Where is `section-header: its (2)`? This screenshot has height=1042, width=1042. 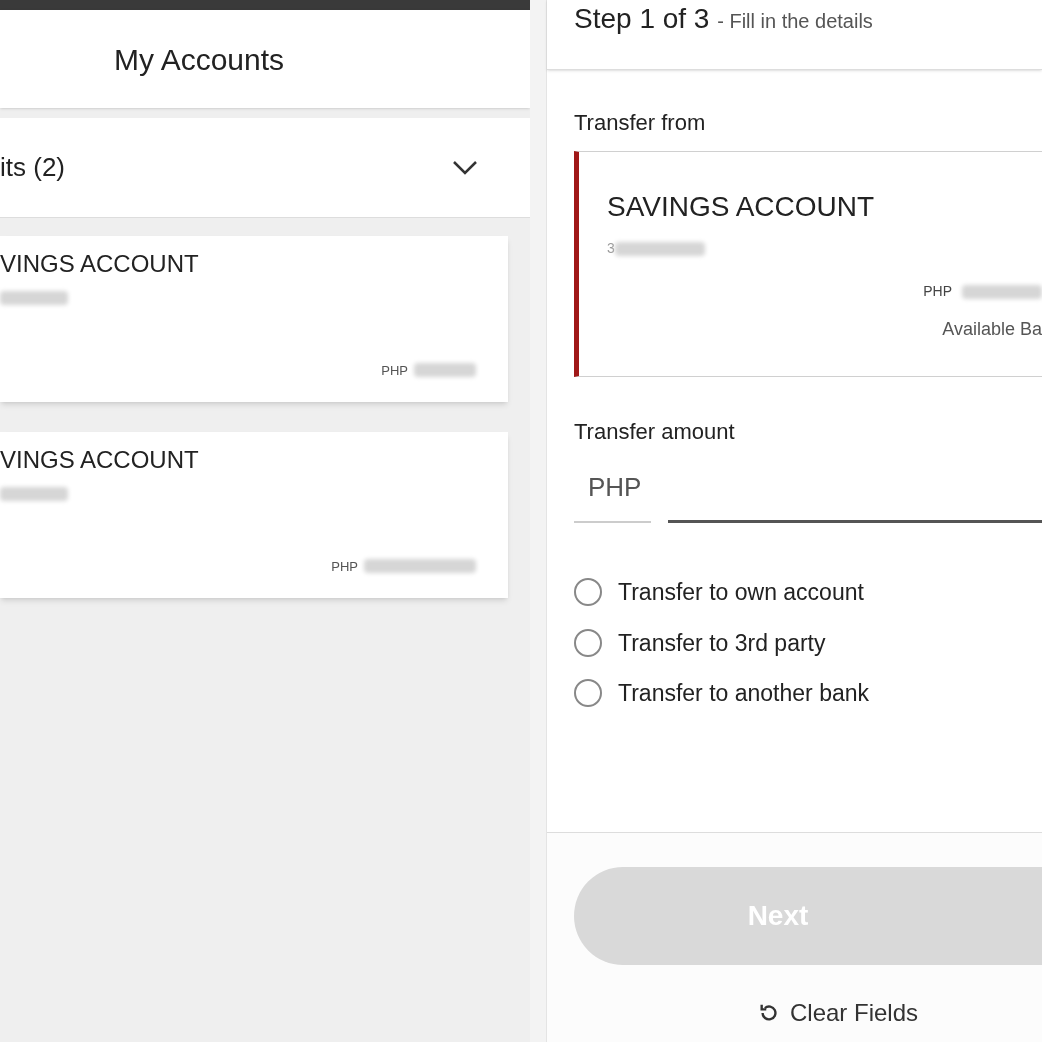
section-header: its (2) is located at coordinates (265, 168).